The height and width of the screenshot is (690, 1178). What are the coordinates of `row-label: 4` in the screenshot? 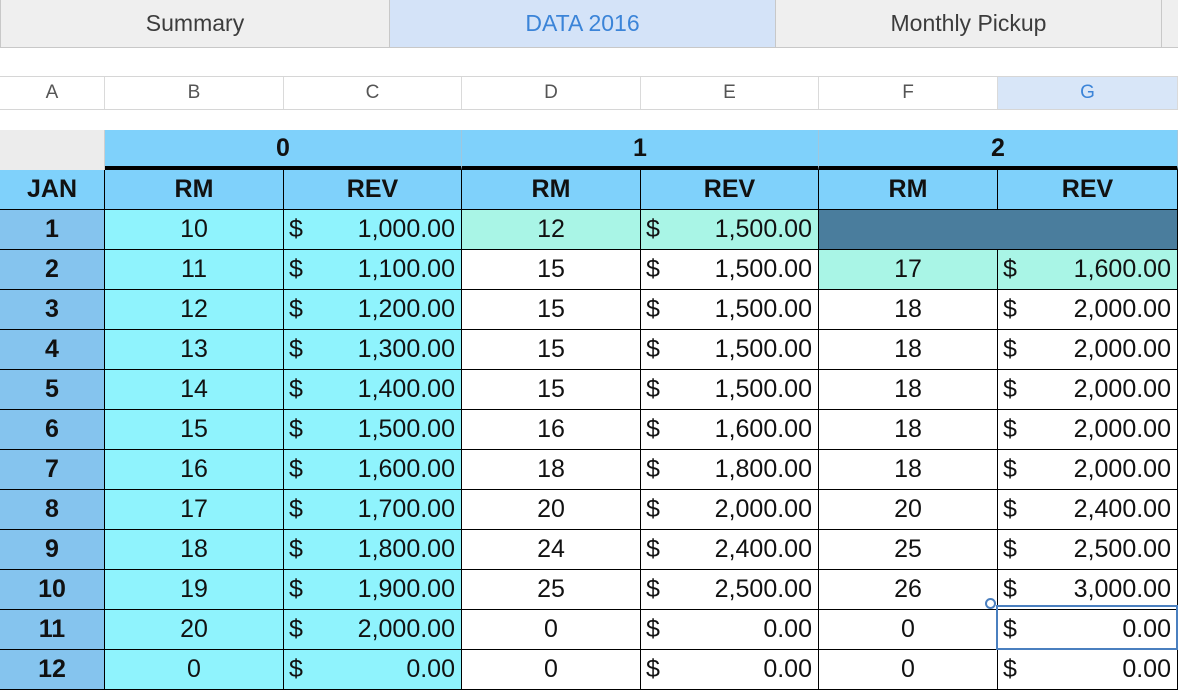 It's located at (52, 350).